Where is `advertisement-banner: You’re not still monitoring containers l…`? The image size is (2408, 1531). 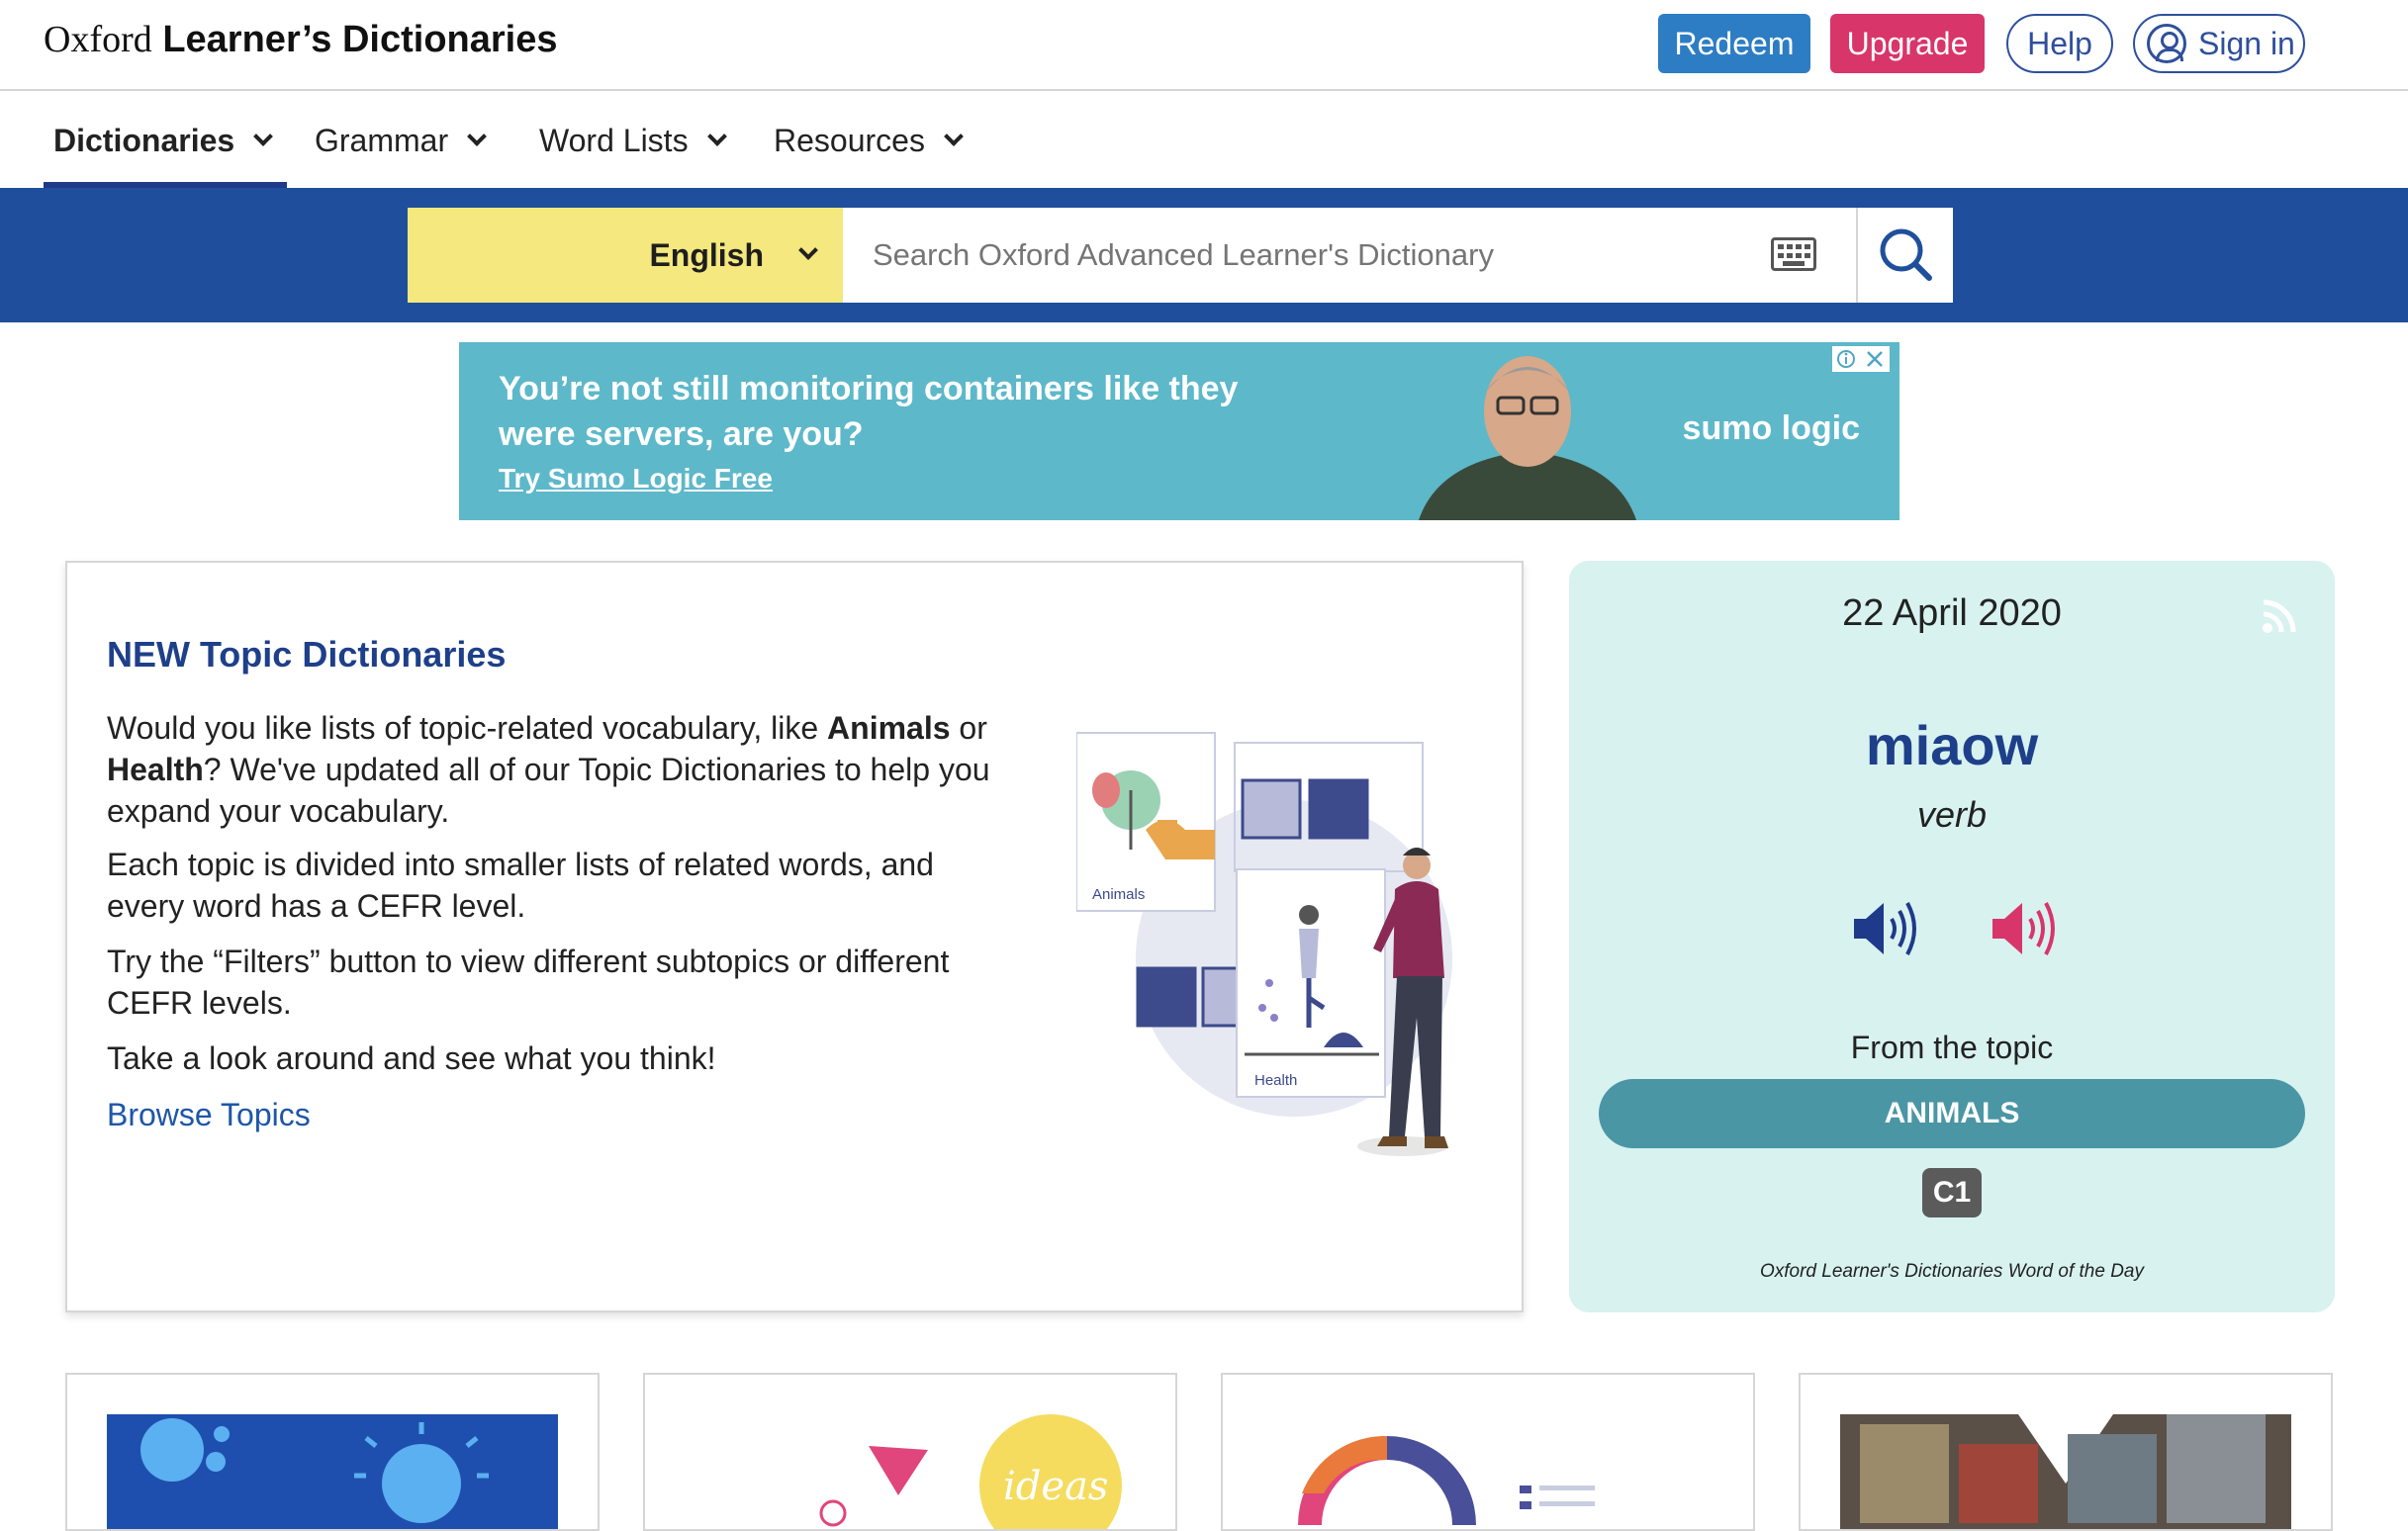 advertisement-banner: You’re not still monitoring containers l… is located at coordinates (1179, 431).